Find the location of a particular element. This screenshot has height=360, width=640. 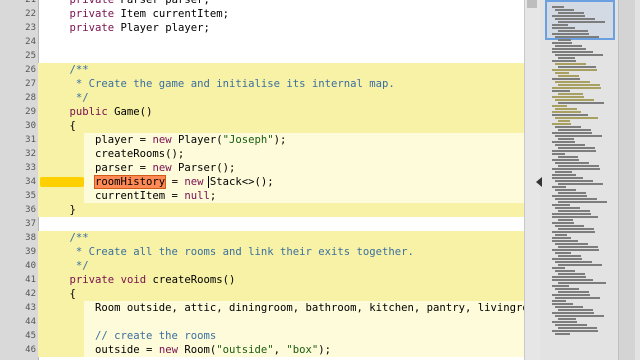

code-text: createRooms(); is located at coordinates (114, 154).